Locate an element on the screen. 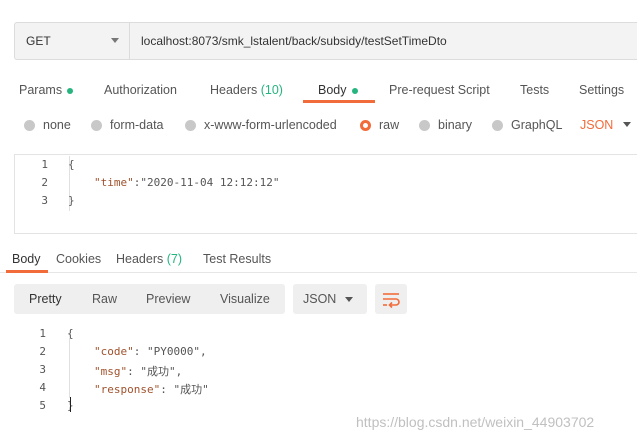  code-line: "time":"2020-11-04 12:12:12" is located at coordinates (186, 182).